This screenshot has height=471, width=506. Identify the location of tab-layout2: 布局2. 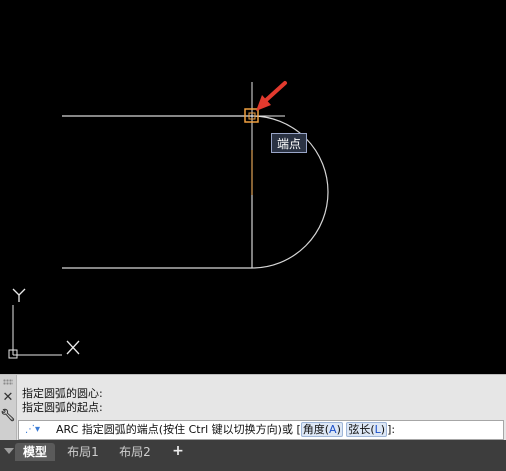
(135, 452).